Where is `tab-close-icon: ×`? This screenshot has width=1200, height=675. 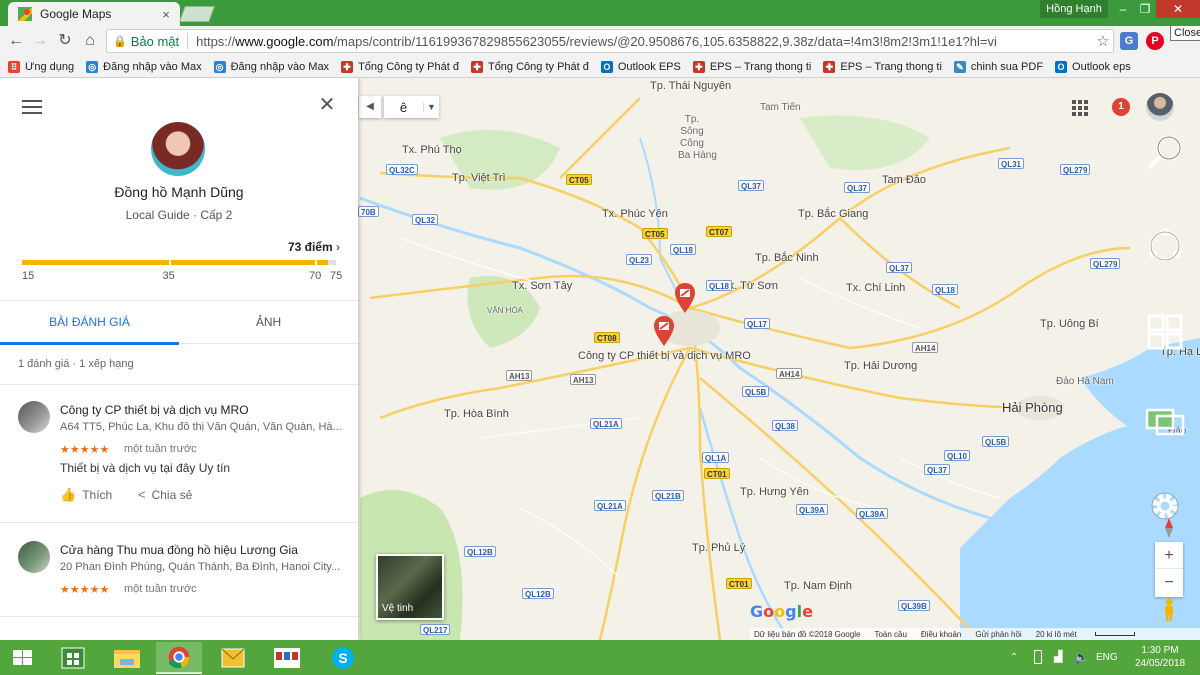 tab-close-icon: × is located at coordinates (166, 14).